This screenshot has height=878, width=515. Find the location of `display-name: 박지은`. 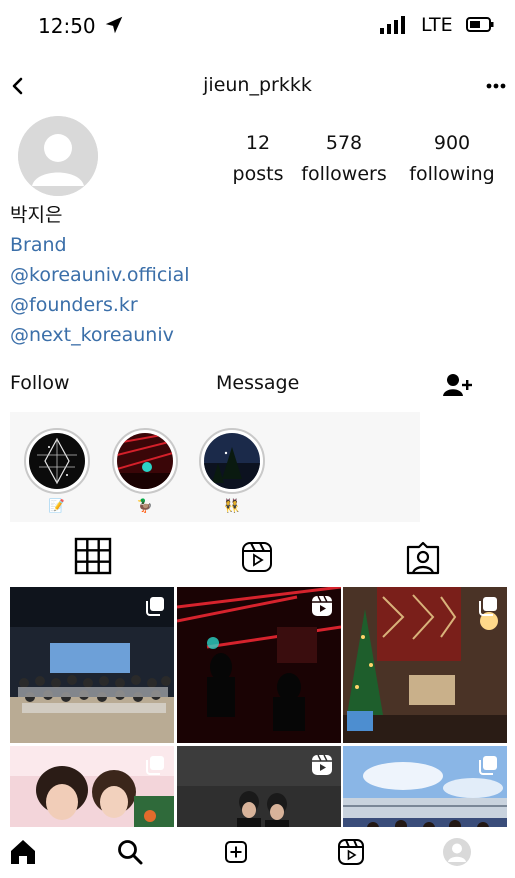

display-name: 박지은 is located at coordinates (36, 215).